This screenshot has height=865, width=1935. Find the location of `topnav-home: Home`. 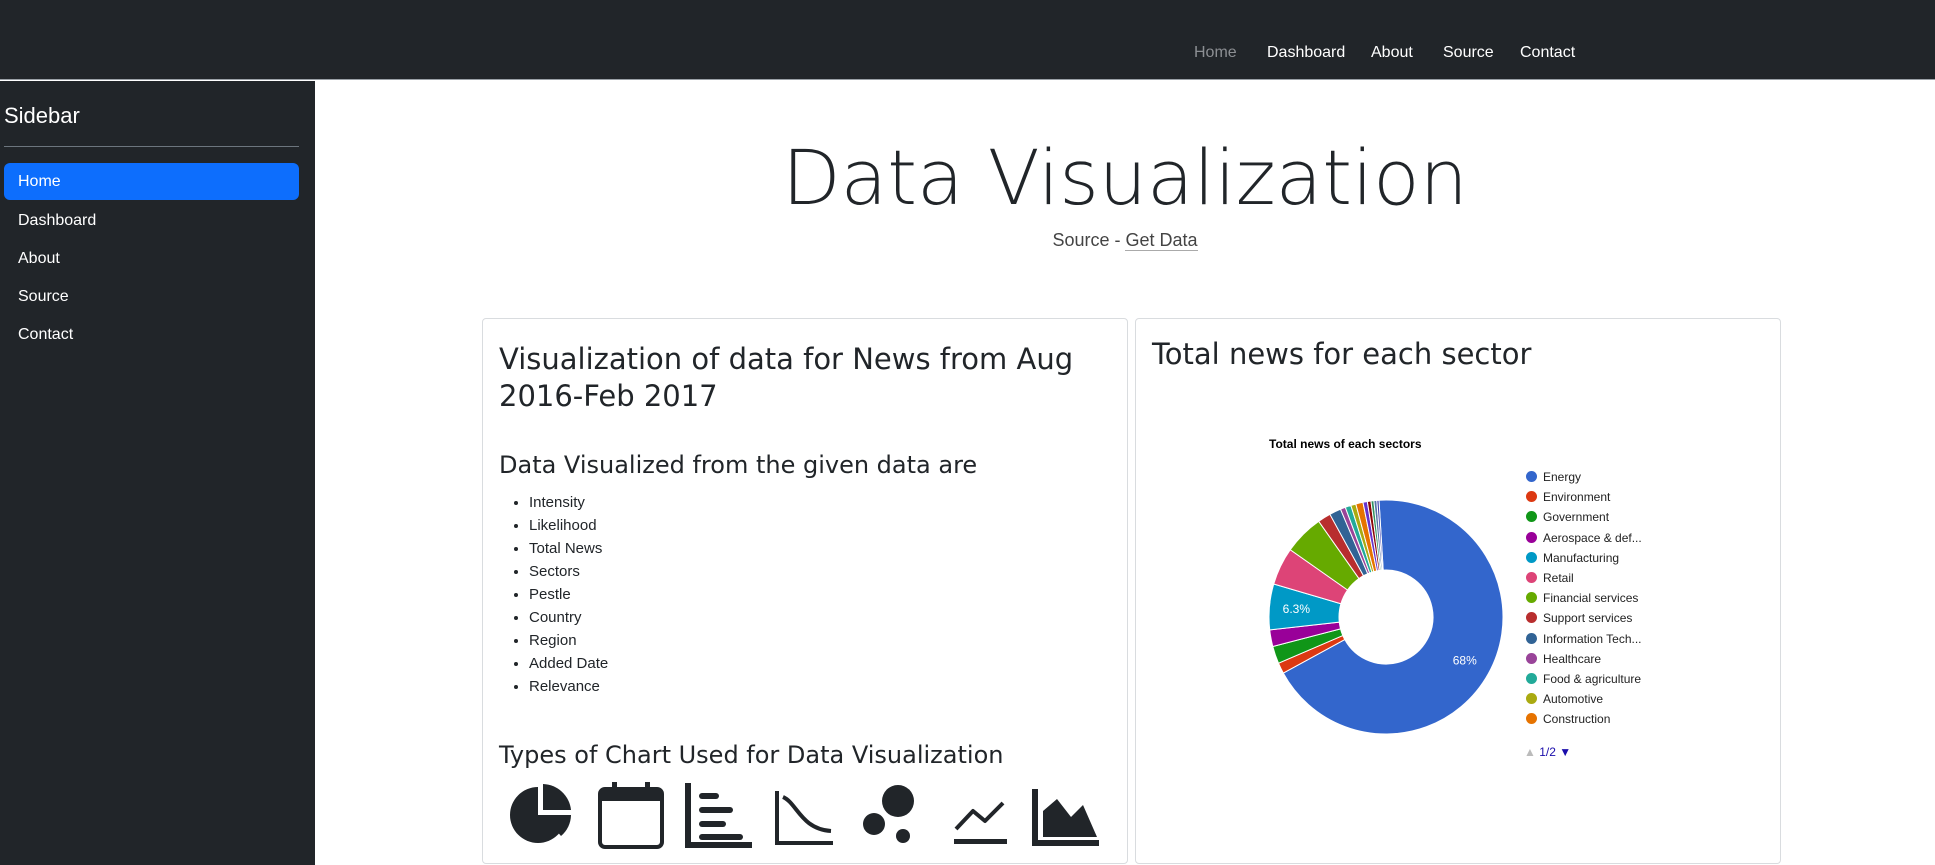

topnav-home: Home is located at coordinates (1215, 53).